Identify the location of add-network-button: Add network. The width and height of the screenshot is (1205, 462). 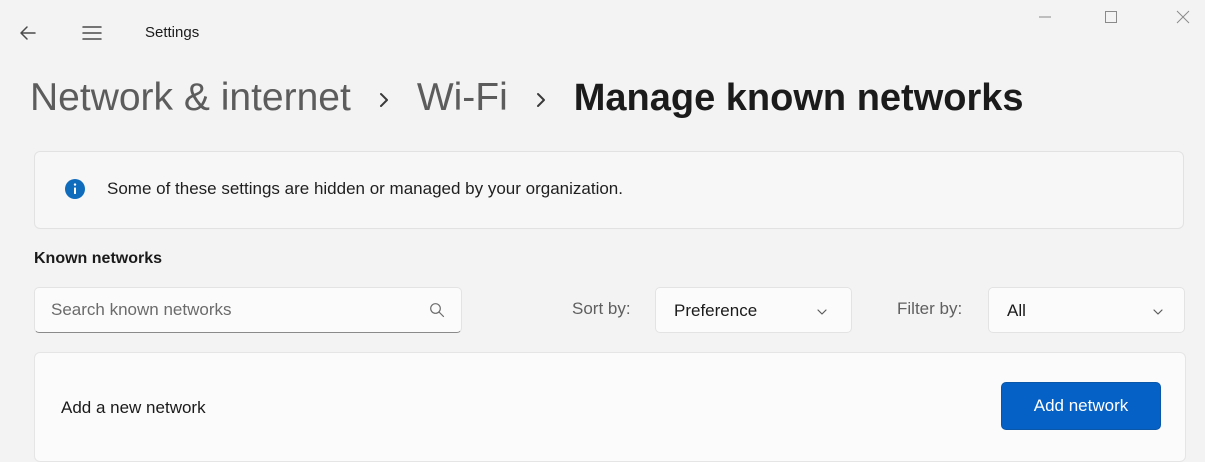
(1081, 406).